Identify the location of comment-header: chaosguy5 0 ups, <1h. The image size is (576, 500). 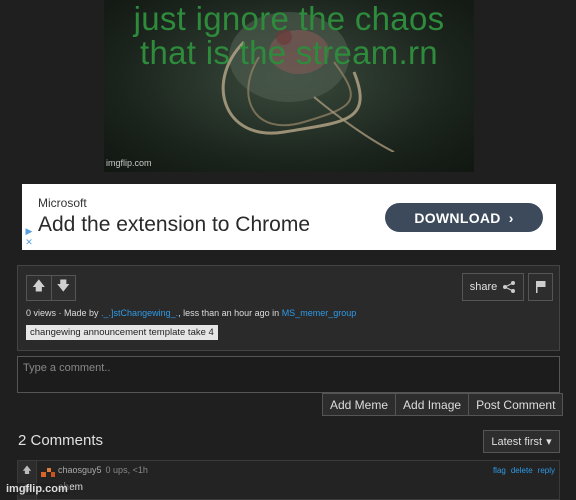
(103, 470).